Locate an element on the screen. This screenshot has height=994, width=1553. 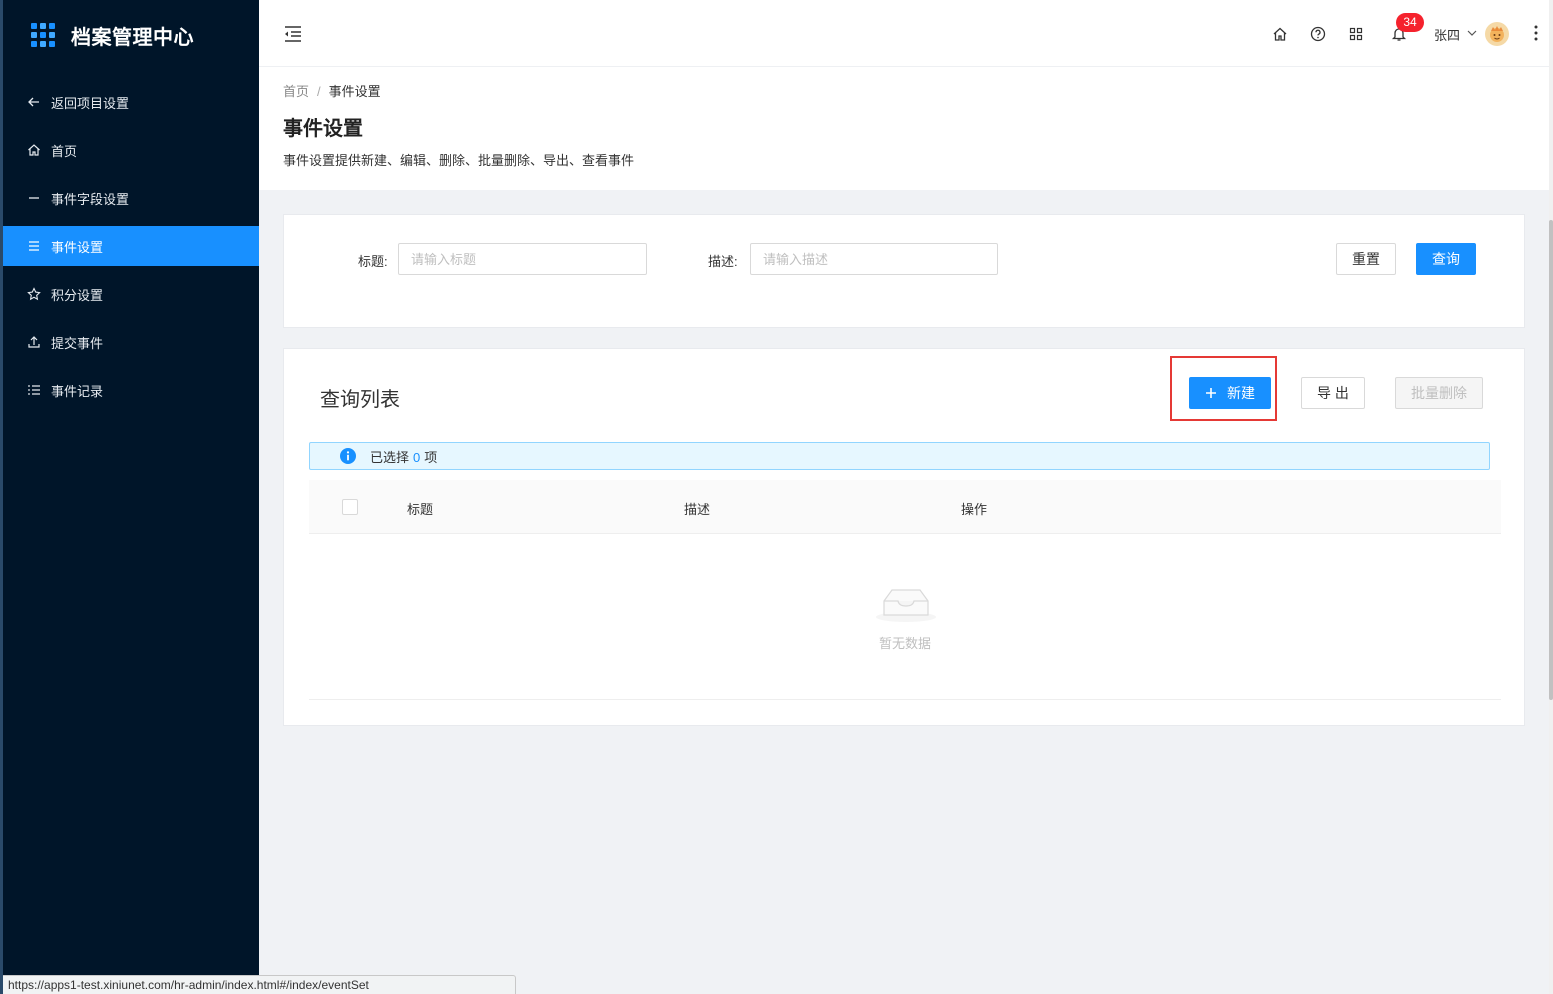
sidebar-item-label: 积分设置 is located at coordinates (77, 295).